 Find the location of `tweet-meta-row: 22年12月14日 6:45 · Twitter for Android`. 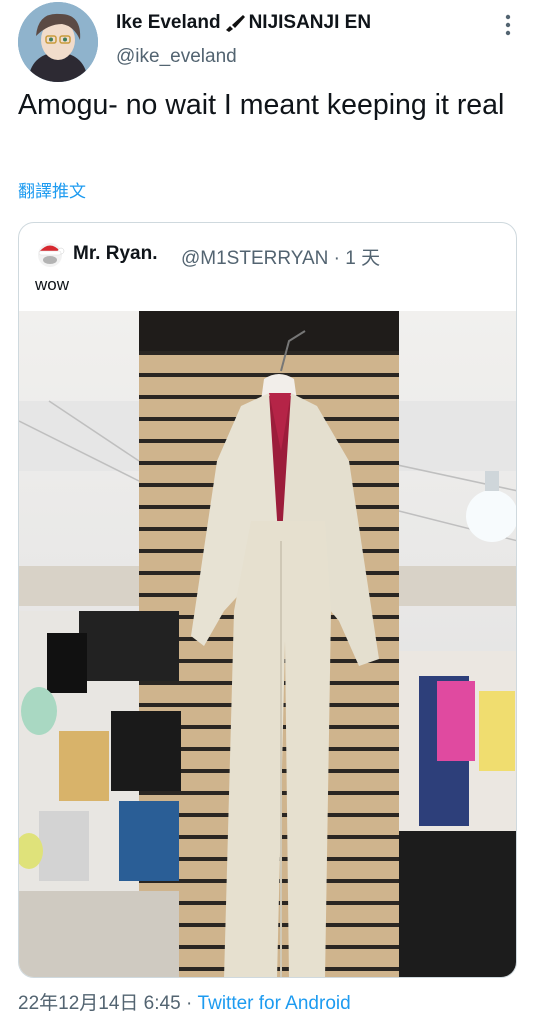

tweet-meta-row: 22年12月14日 6:45 · Twitter for Android is located at coordinates (184, 1001).